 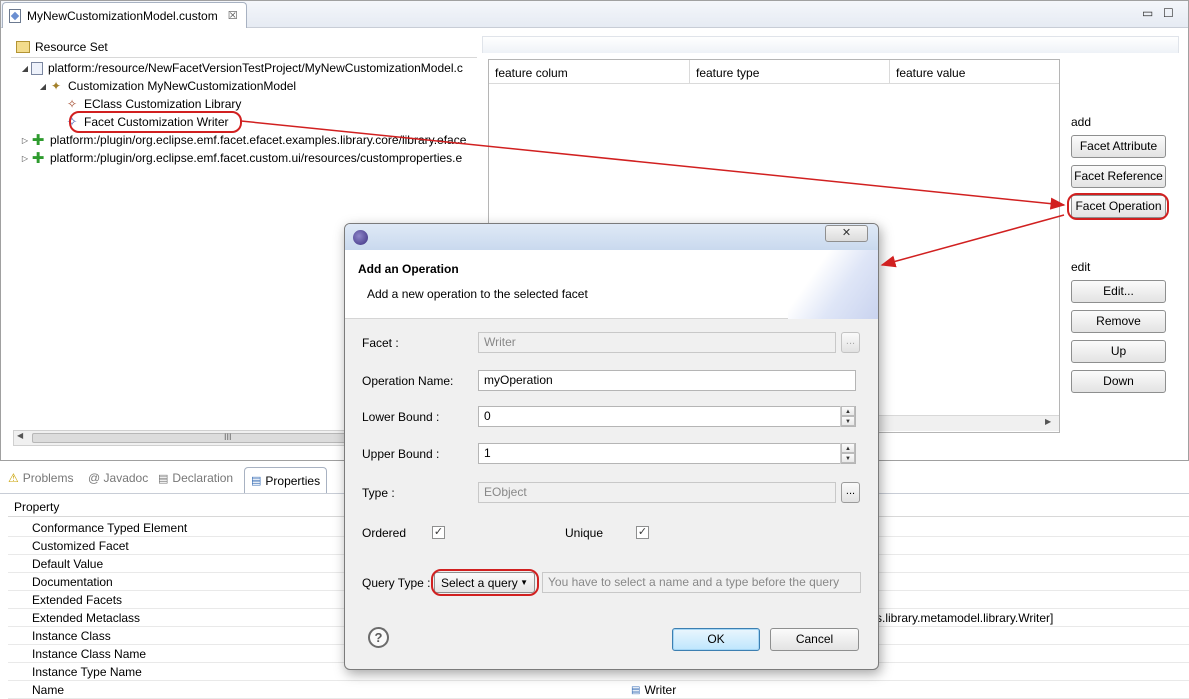 I want to click on facet-field: Writer, so click(x=657, y=342).